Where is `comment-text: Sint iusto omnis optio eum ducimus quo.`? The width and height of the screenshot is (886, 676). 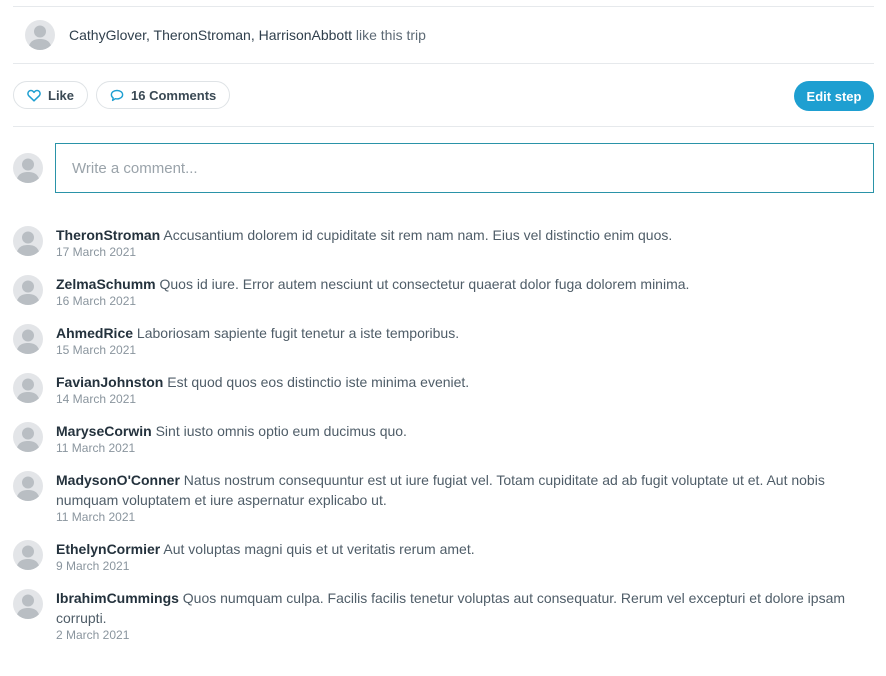 comment-text: Sint iusto omnis optio eum ducimus quo. is located at coordinates (281, 431).